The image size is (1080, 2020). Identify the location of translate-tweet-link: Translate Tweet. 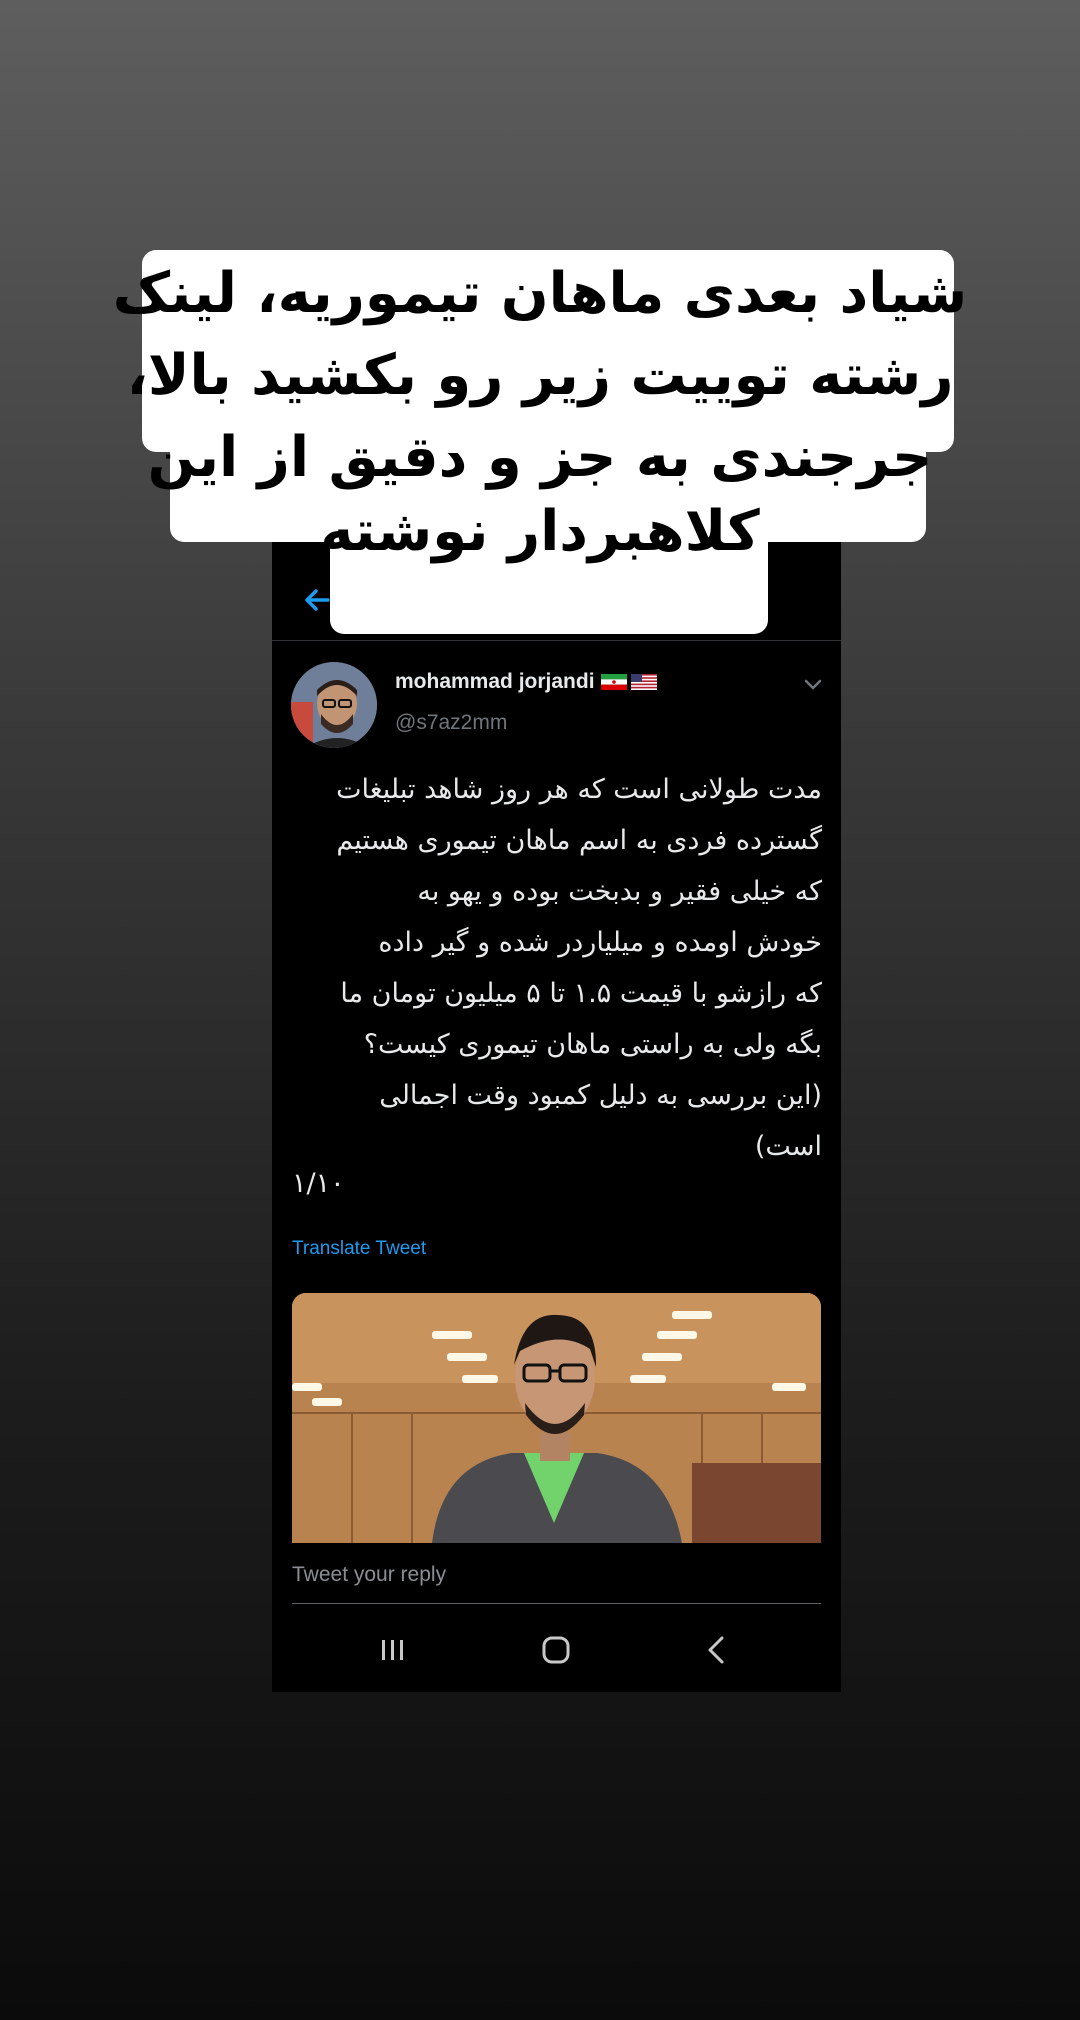
(359, 1249).